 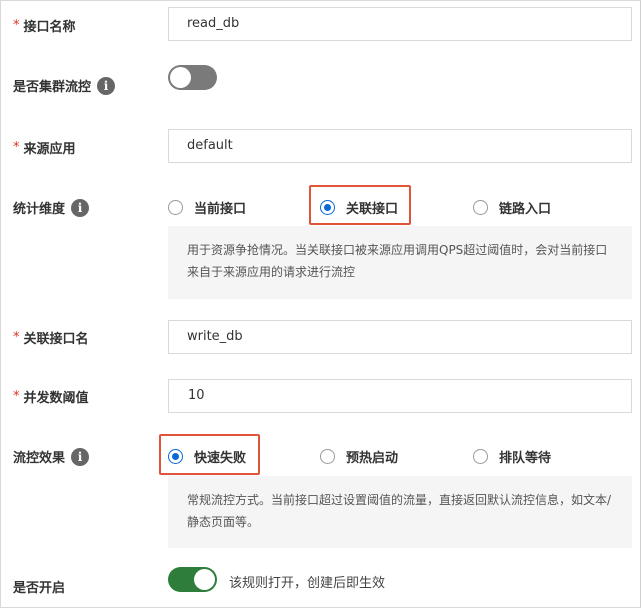 What do you see at coordinates (400, 396) in the screenshot?
I see `concurrency-threshold-input: 10` at bounding box center [400, 396].